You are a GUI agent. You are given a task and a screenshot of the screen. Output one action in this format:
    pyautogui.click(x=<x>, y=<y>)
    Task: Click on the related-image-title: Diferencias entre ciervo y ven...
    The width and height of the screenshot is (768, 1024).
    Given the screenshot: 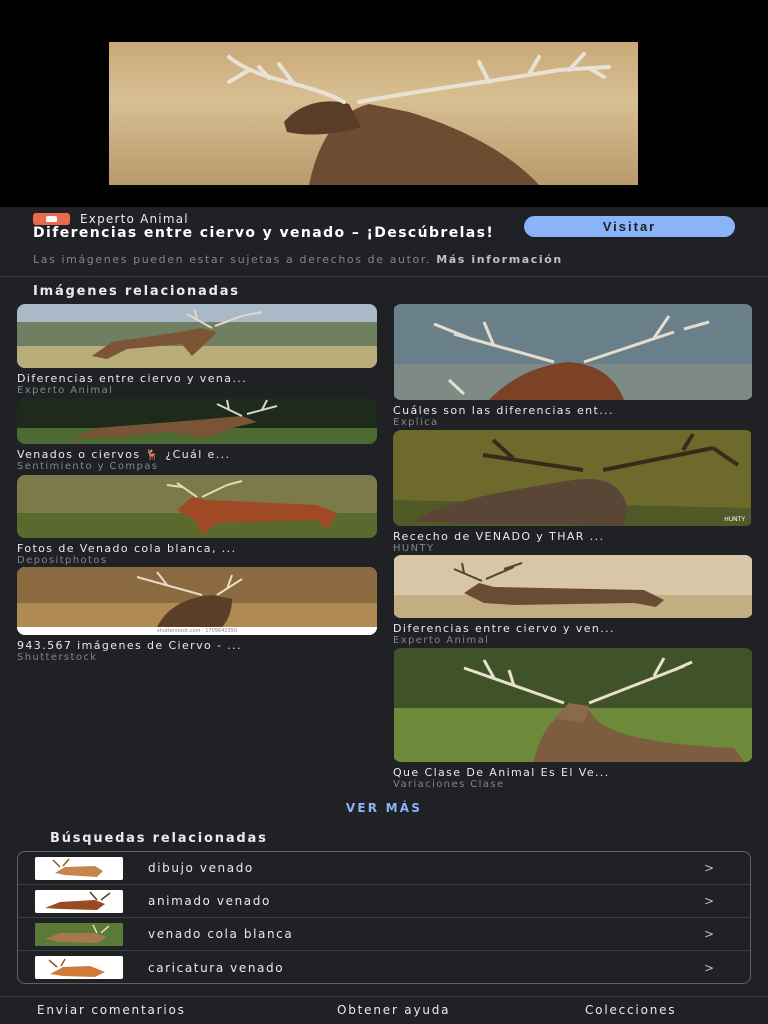 What is the action you would take?
    pyautogui.click(x=504, y=629)
    